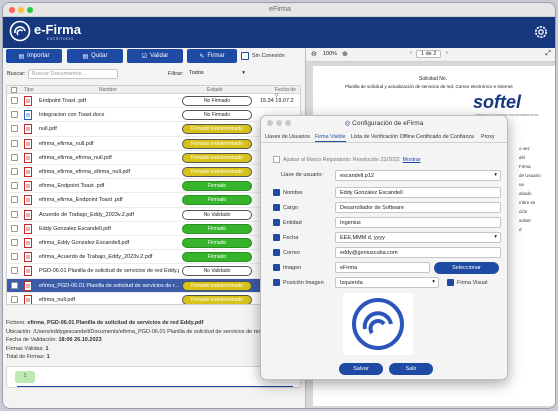 This screenshot has height=411, width=558. What do you see at coordinates (287, 137) in the screenshot?
I see `tab-user-keys: Llaves de Usuarios` at bounding box center [287, 137].